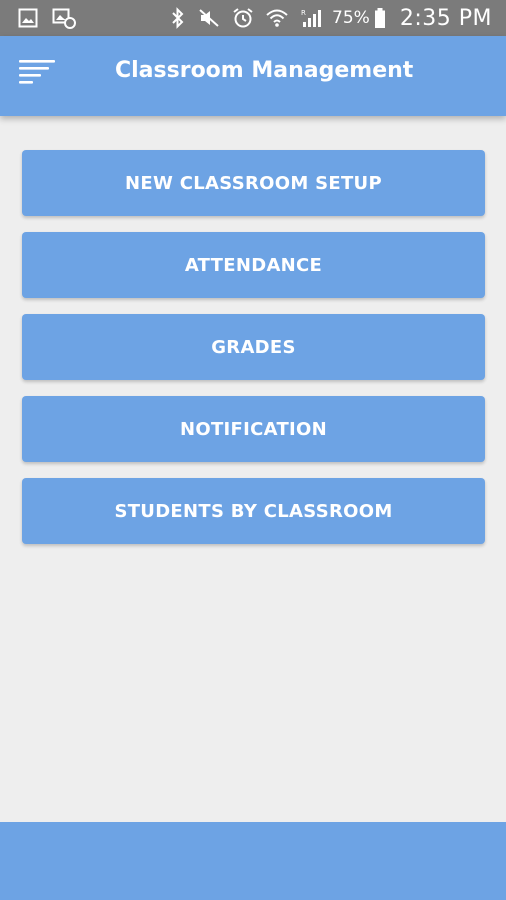 The width and height of the screenshot is (506, 900). What do you see at coordinates (253, 183) in the screenshot?
I see `new-classroom-setup-button: NEW CLASSROOM SETUP` at bounding box center [253, 183].